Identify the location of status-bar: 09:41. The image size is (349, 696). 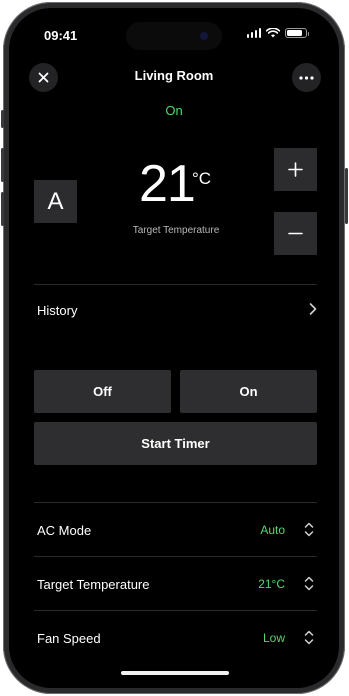
(174, 32).